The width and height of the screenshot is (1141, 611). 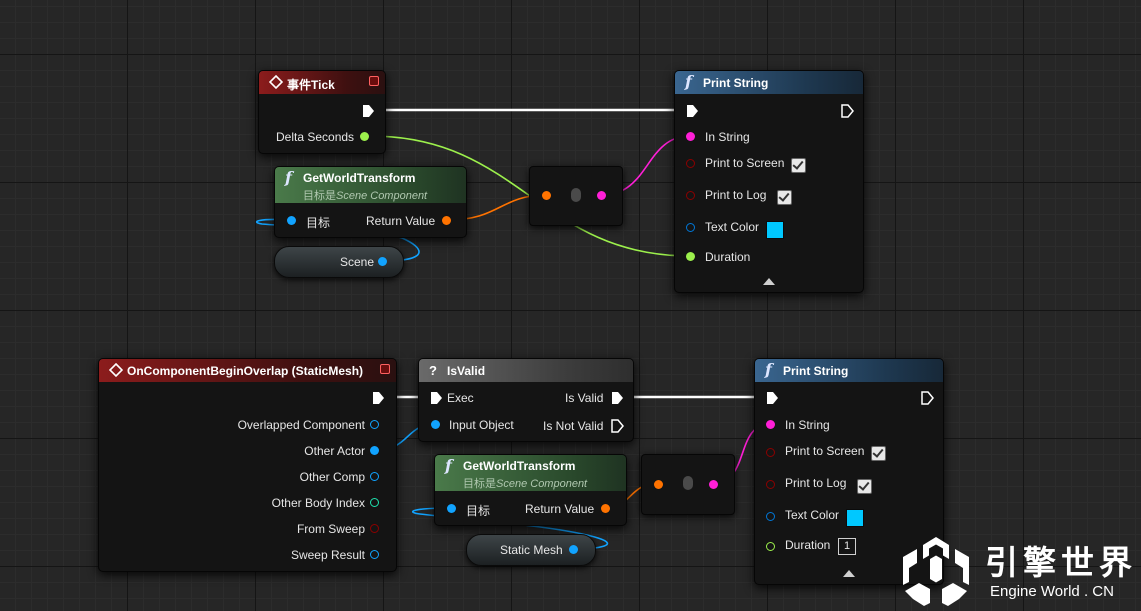 I want to click on node-title: IsValid, so click(x=466, y=371).